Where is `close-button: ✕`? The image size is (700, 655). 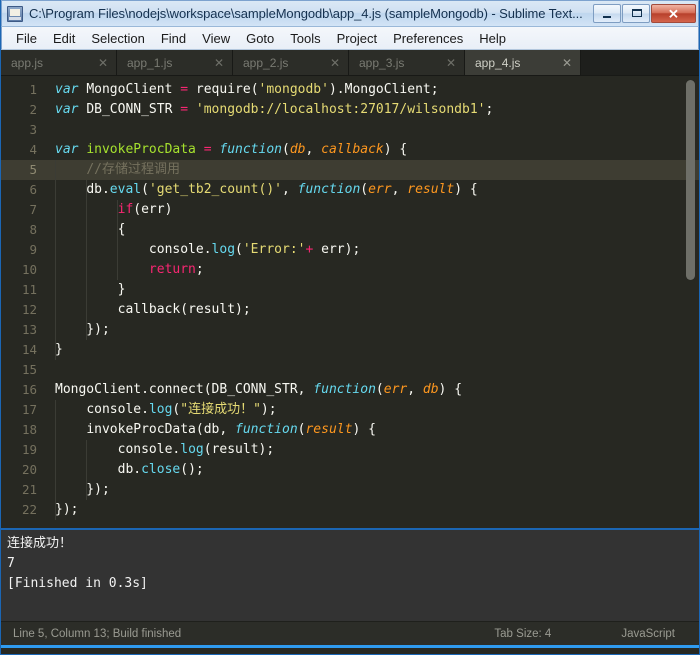
close-button: ✕ is located at coordinates (673, 13).